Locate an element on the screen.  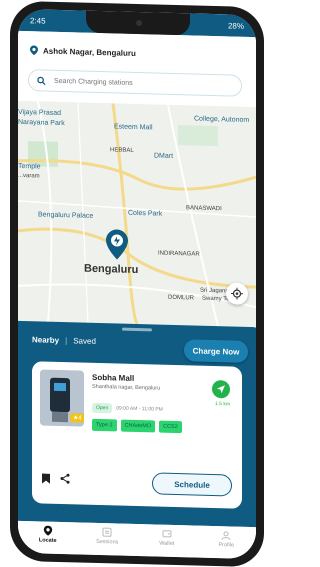
location-selector: Ashok Nagar, Bengaluru is located at coordinates (83, 51).